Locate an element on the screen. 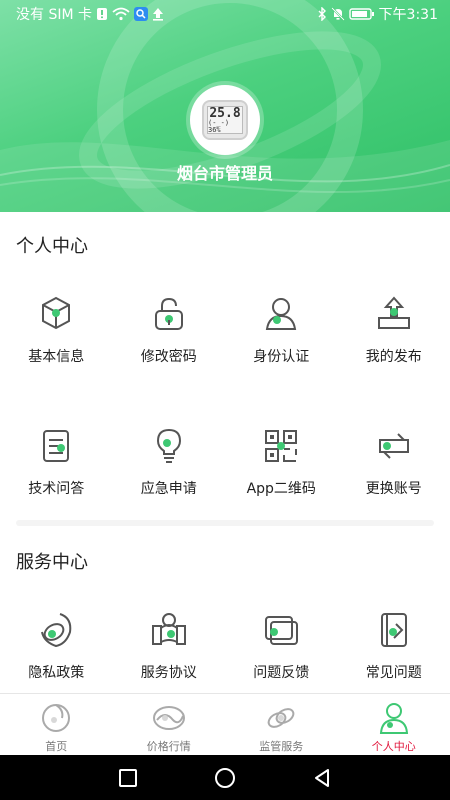  battery-icon is located at coordinates (361, 14).